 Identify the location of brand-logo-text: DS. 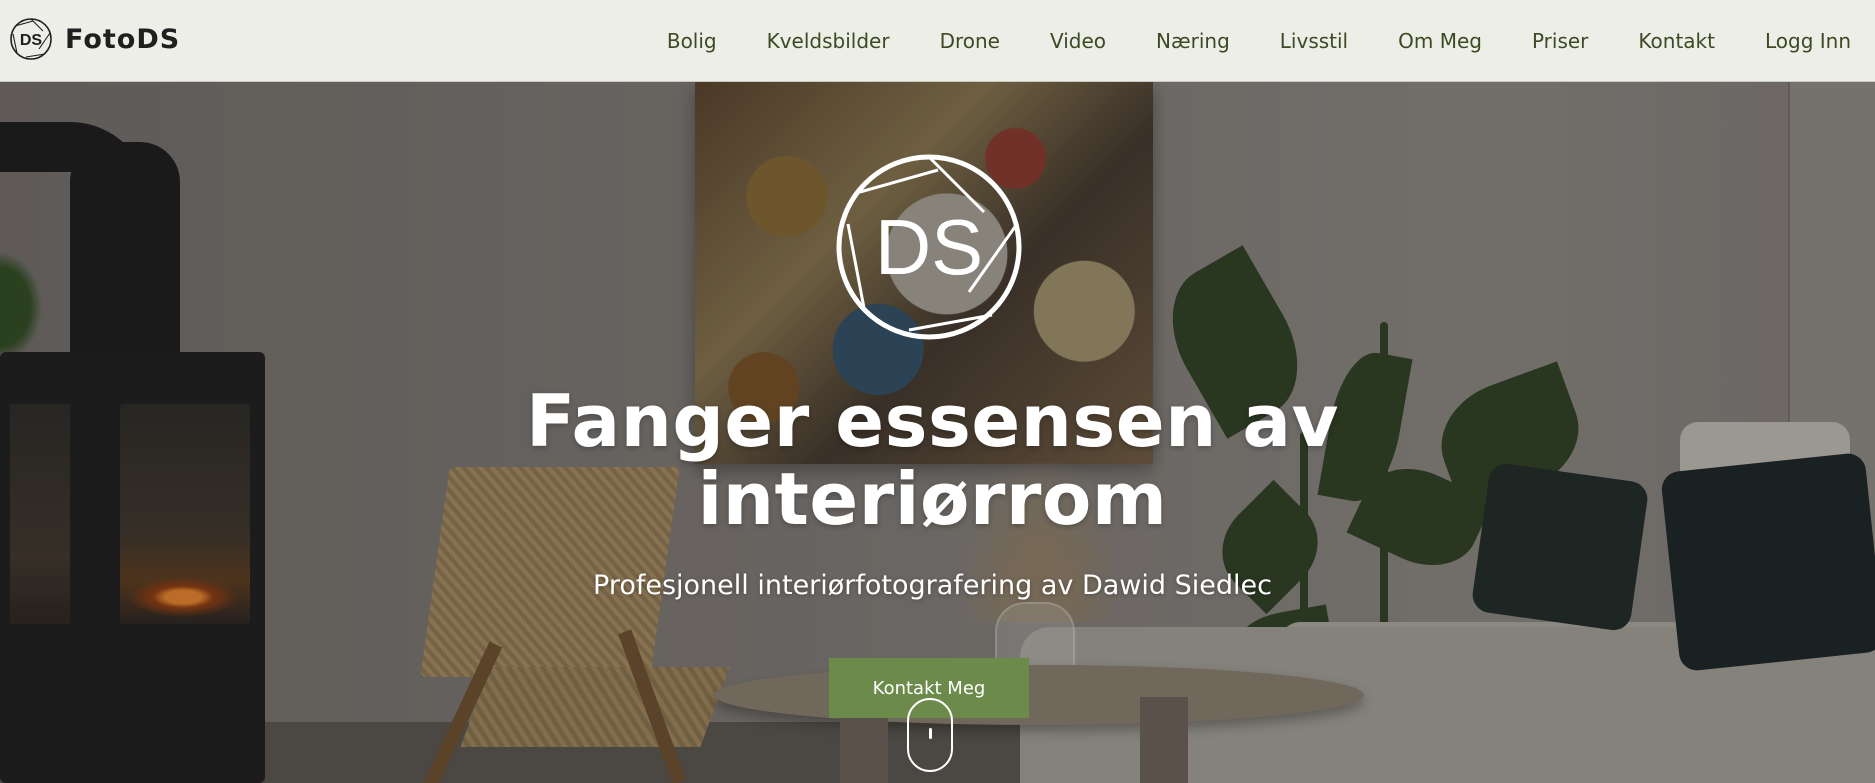
(31, 40).